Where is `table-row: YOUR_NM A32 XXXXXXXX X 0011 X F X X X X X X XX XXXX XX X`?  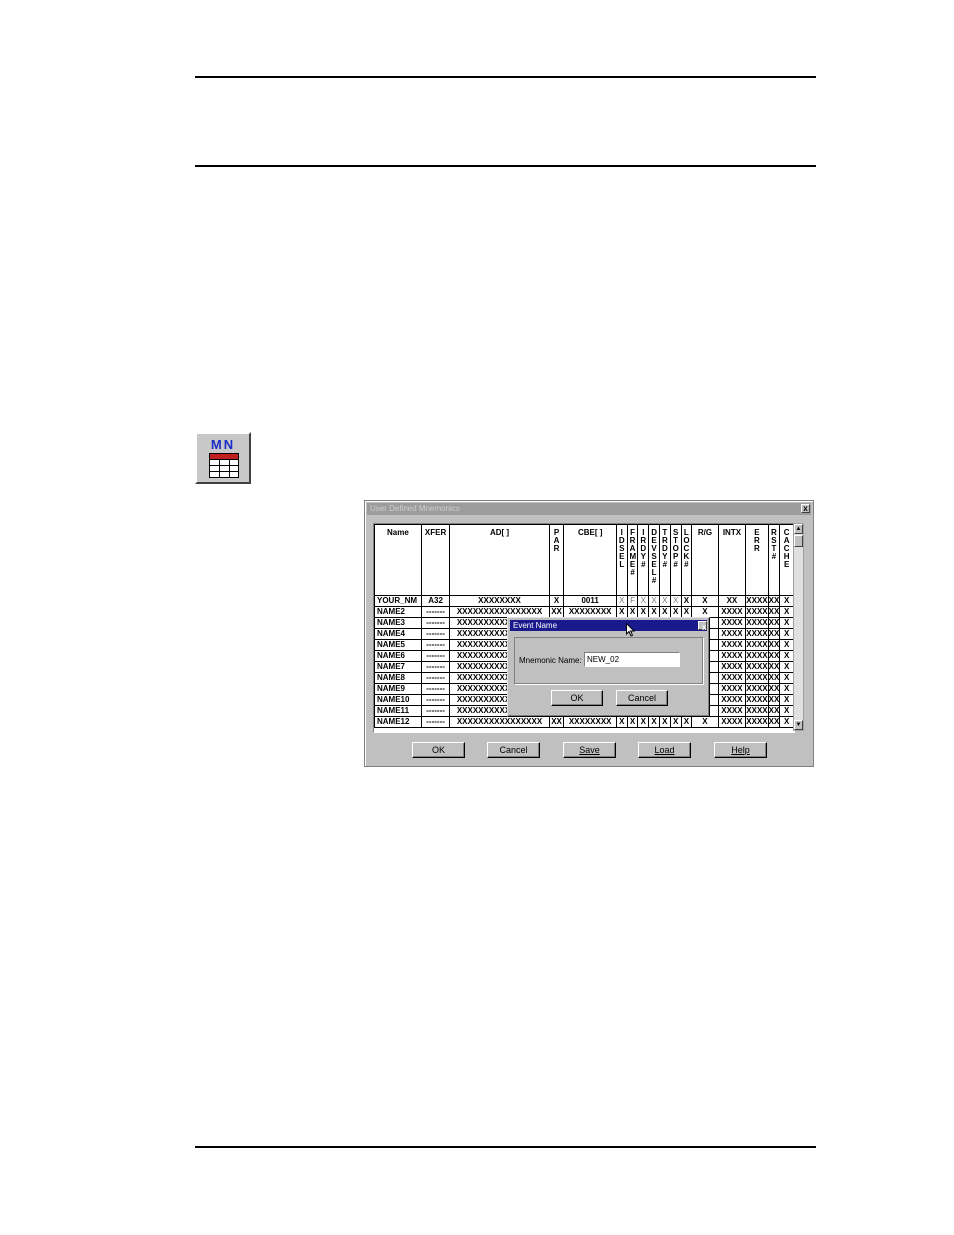 table-row: YOUR_NM A32 XXXXXXXX X 0011 X F X X X X X X XX XXXX XX X is located at coordinates (584, 601).